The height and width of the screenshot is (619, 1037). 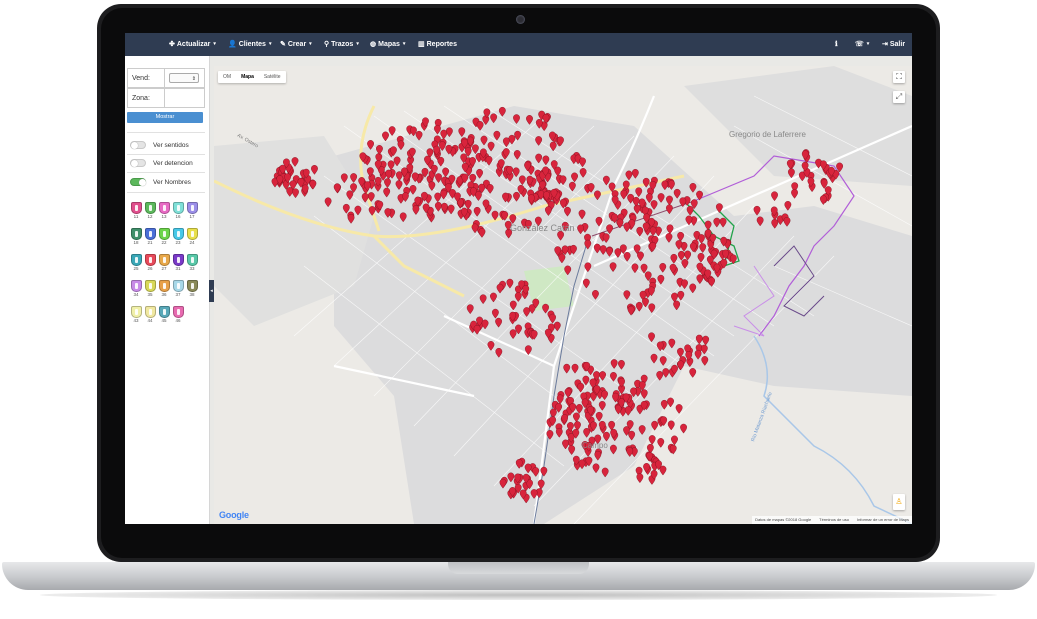 What do you see at coordinates (166, 78) in the screenshot?
I see `vend-row: Vend: ⇕` at bounding box center [166, 78].